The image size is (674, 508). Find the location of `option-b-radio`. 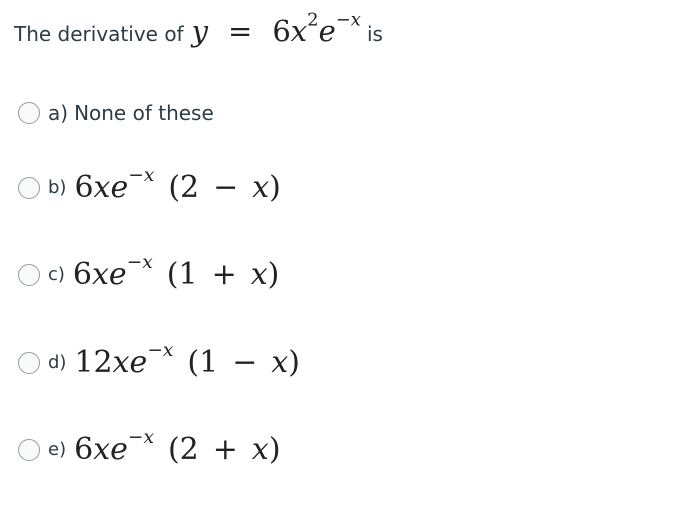

option-b-radio is located at coordinates (29, 187).